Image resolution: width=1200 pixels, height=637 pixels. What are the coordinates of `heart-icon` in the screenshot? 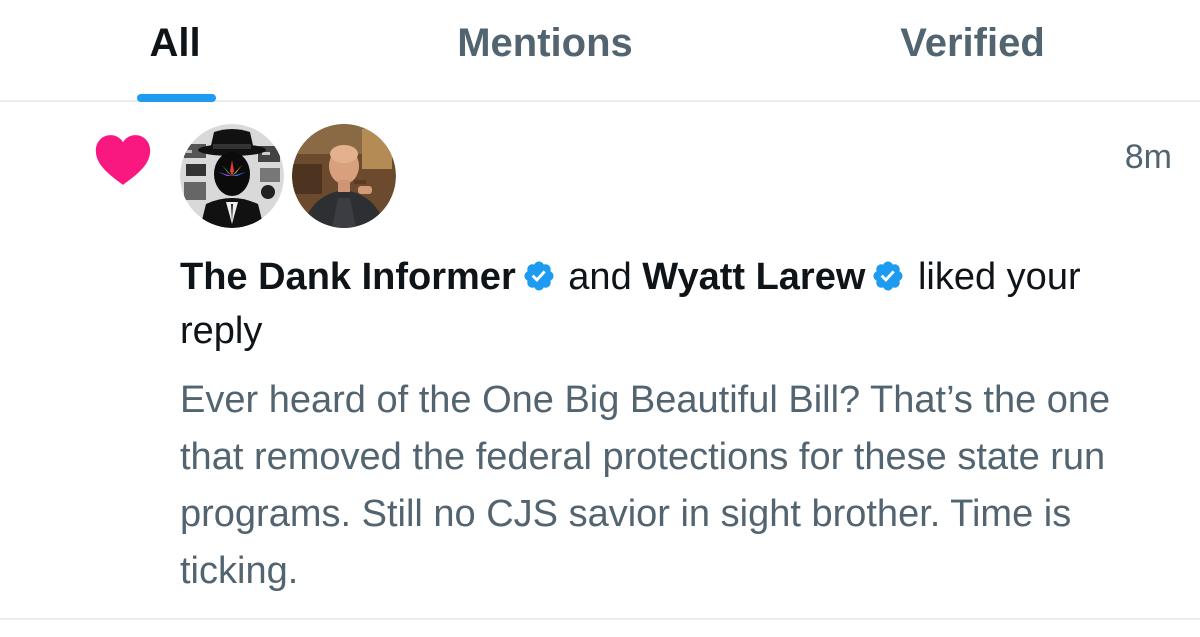 It's located at (123, 160).